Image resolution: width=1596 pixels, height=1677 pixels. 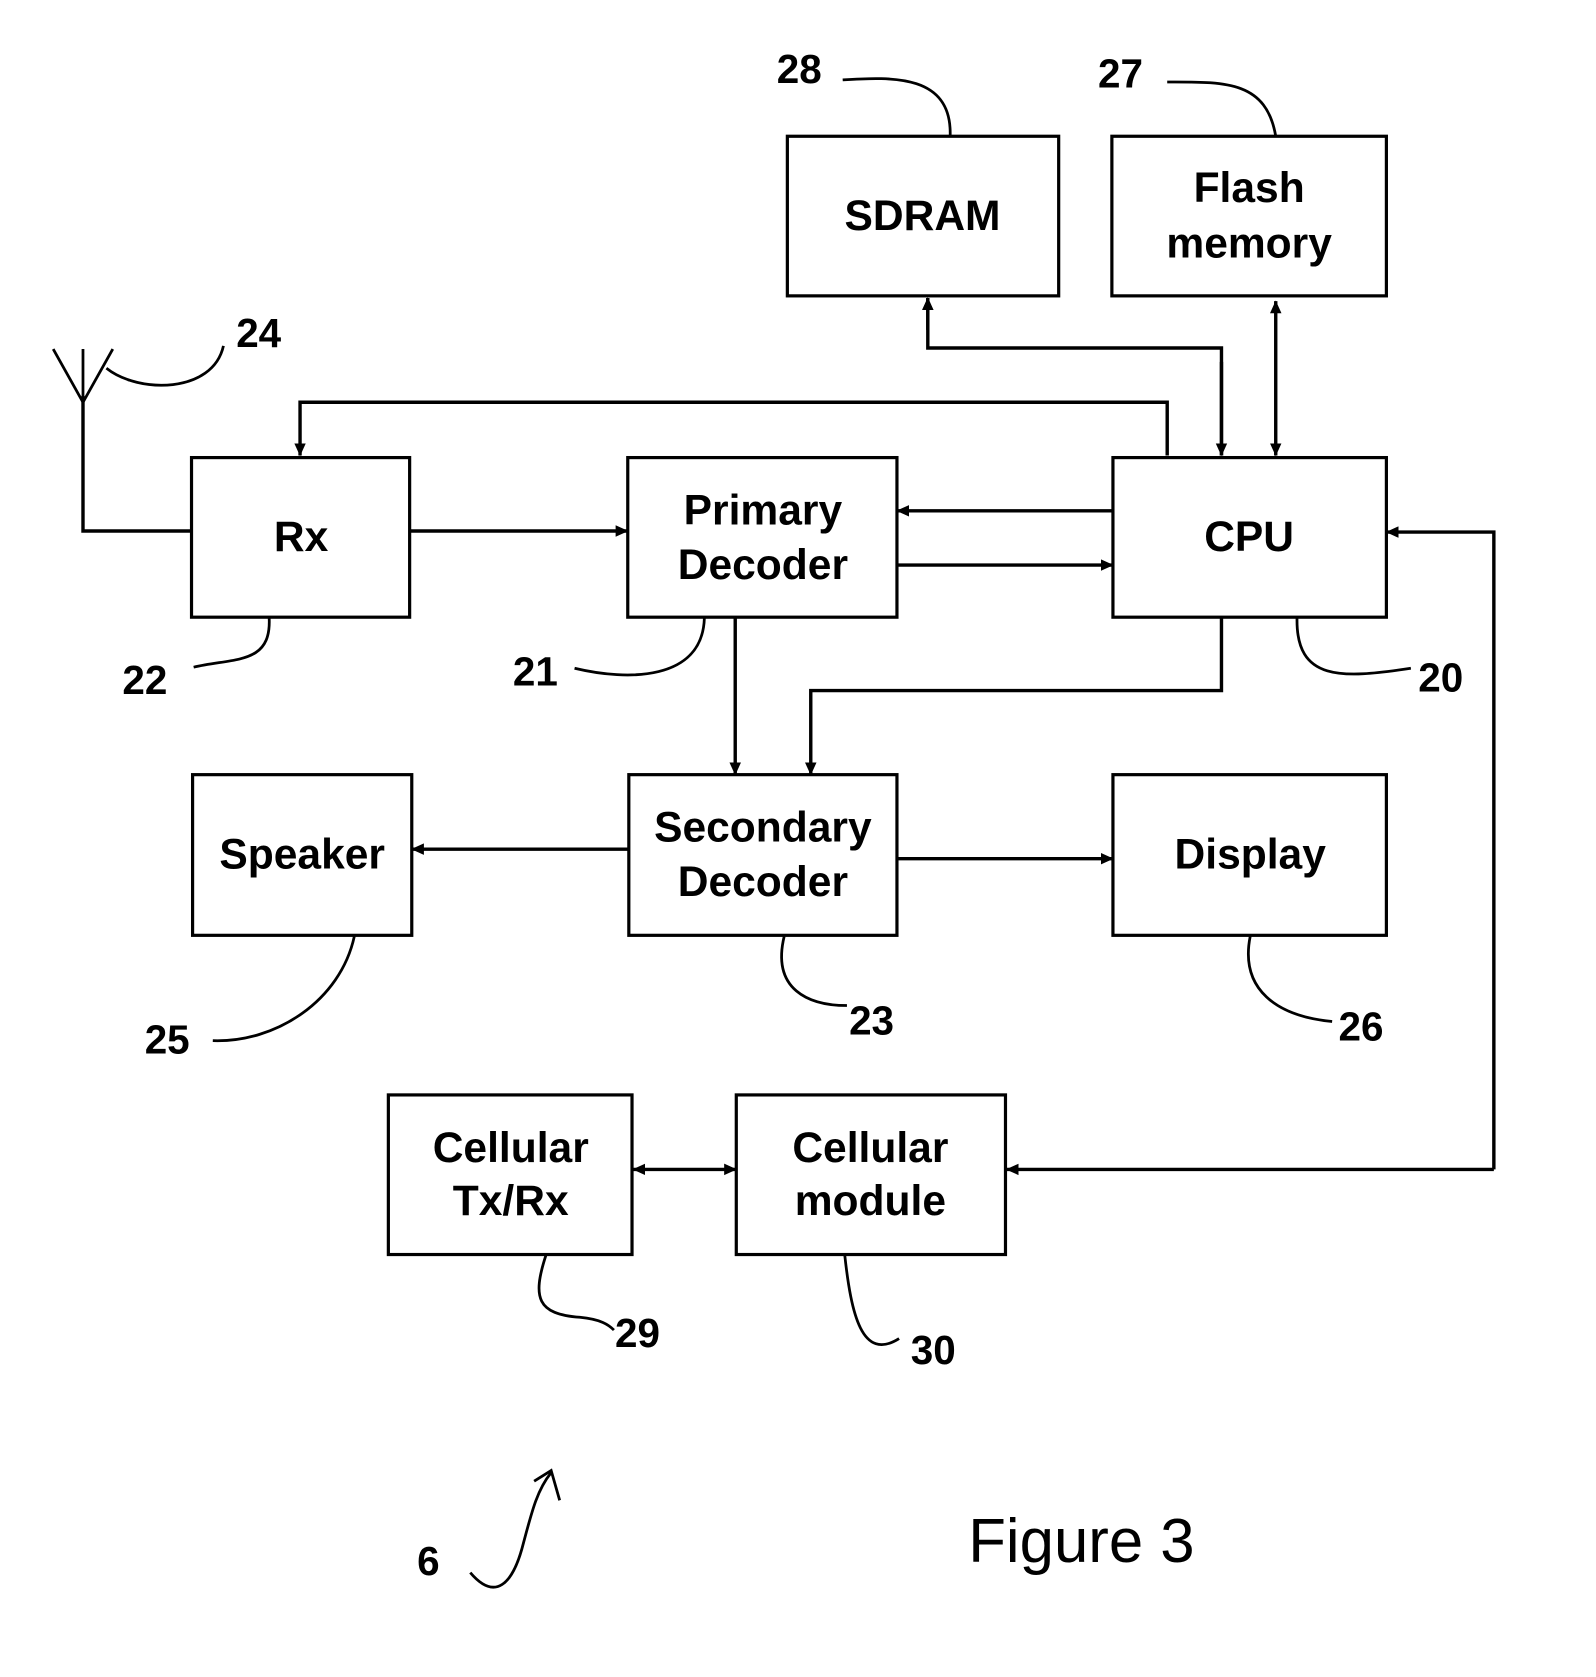 I want to click on cpu-label: CPU, so click(x=1249, y=537).